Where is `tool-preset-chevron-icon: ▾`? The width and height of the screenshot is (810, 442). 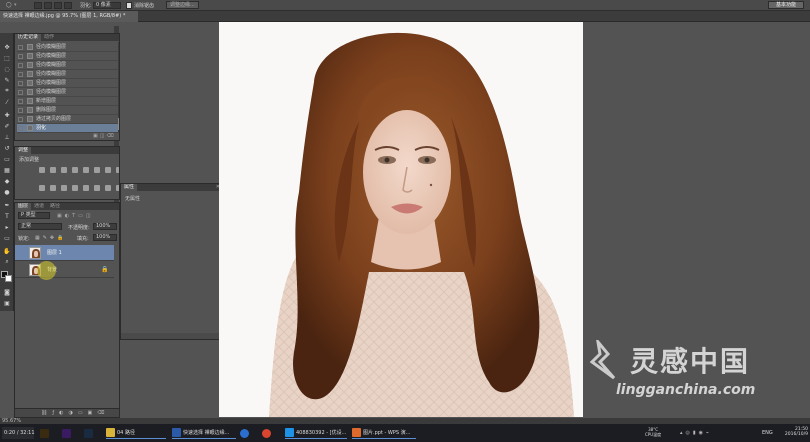 tool-preset-chevron-icon: ▾ is located at coordinates (15, 5).